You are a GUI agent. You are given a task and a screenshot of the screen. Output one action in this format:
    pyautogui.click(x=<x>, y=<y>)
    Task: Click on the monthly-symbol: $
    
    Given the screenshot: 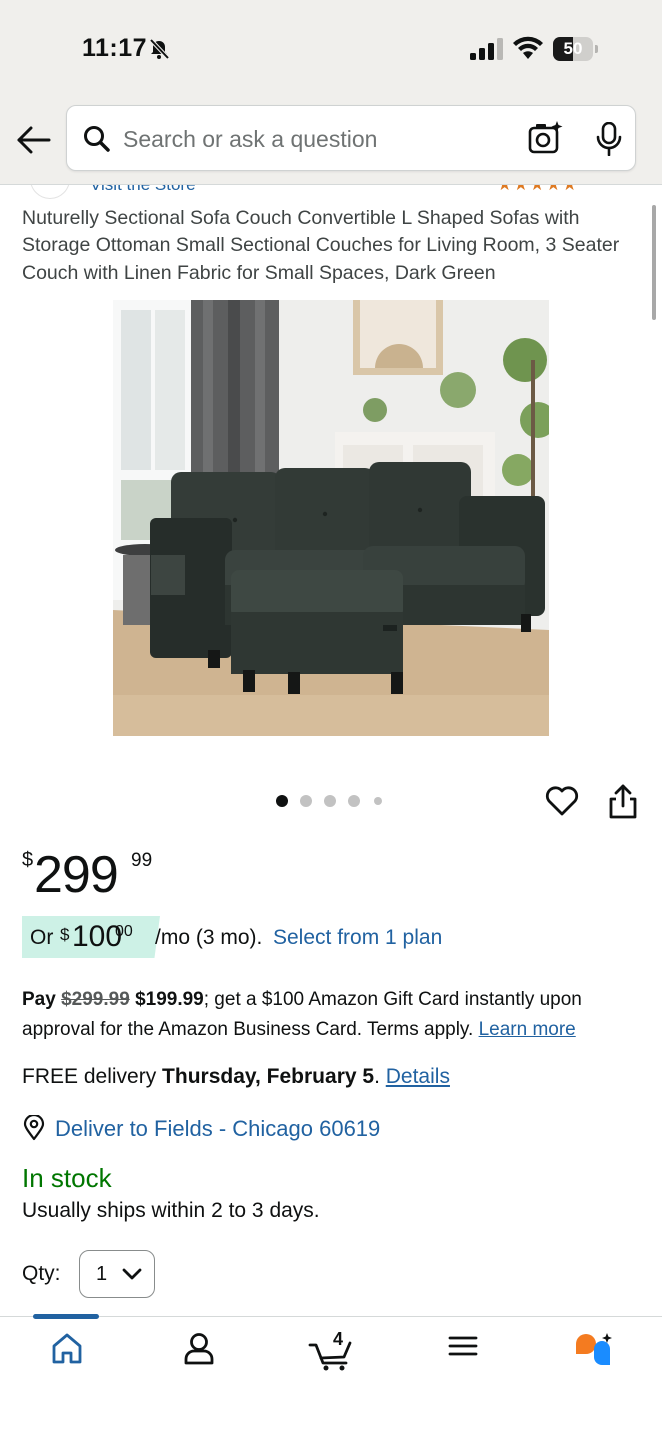 What is the action you would take?
    pyautogui.click(x=65, y=934)
    